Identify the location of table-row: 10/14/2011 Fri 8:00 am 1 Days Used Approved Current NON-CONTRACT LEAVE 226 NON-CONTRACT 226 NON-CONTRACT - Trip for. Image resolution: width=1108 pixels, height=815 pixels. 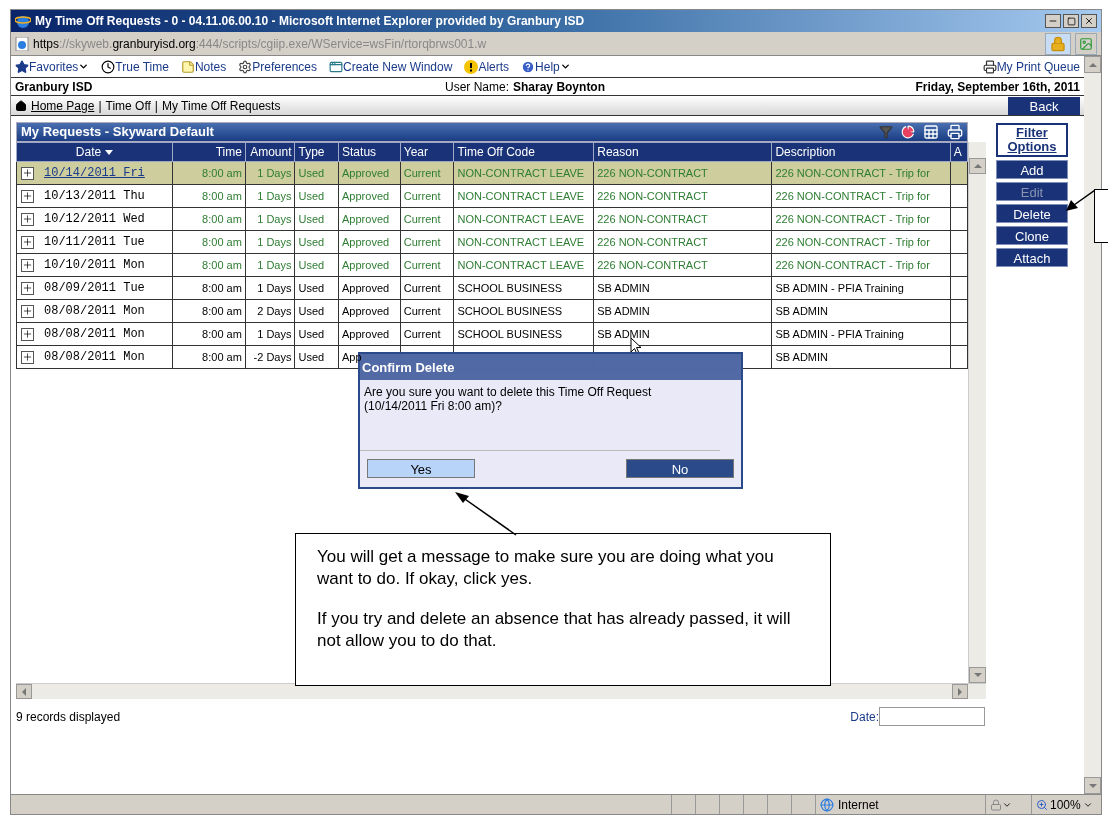
(492, 173).